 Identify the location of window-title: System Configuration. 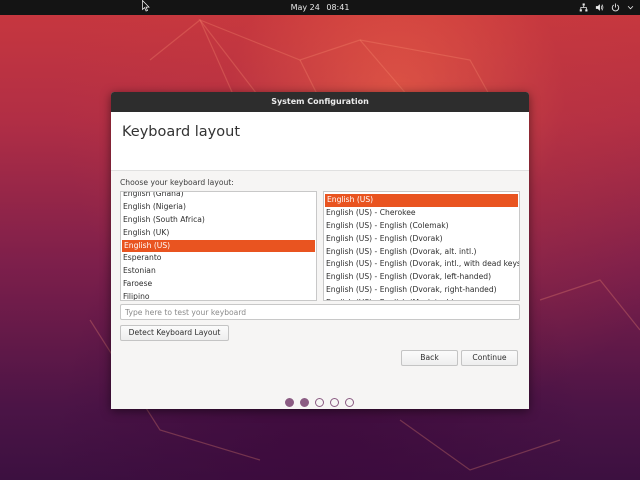
(320, 102).